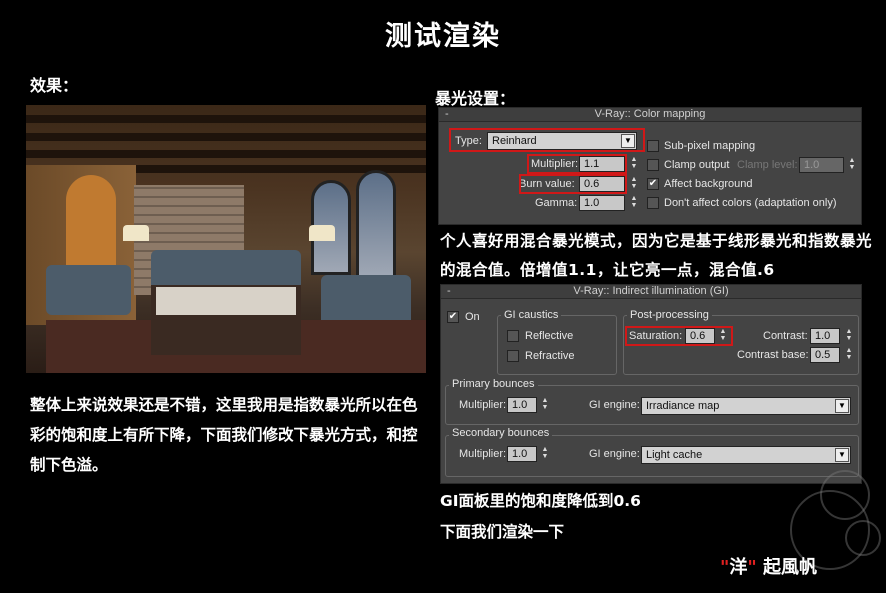  What do you see at coordinates (483, 405) in the screenshot?
I see `primary-multiplier-label: Multiplier:` at bounding box center [483, 405].